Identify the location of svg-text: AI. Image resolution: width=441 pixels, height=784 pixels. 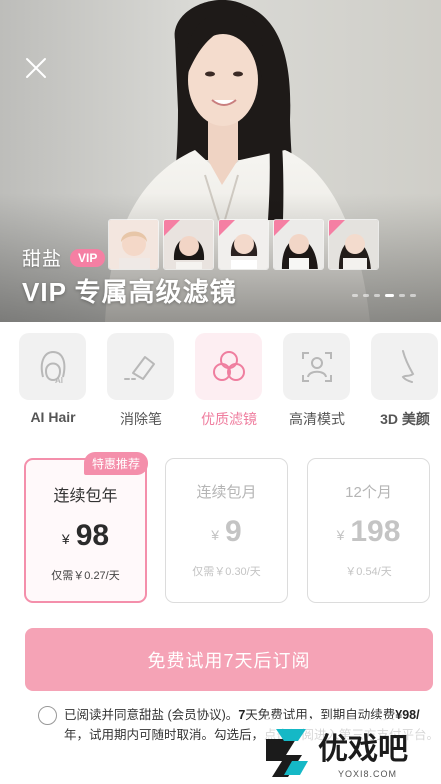
(59, 380).